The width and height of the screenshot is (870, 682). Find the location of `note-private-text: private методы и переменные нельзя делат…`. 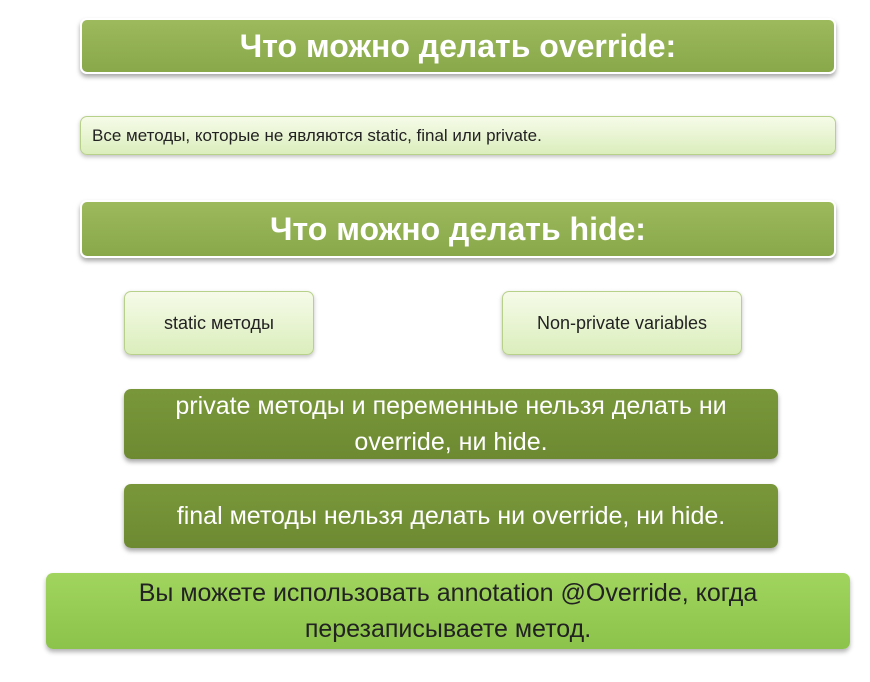

note-private-text: private методы и переменные нельзя делат… is located at coordinates (451, 424).